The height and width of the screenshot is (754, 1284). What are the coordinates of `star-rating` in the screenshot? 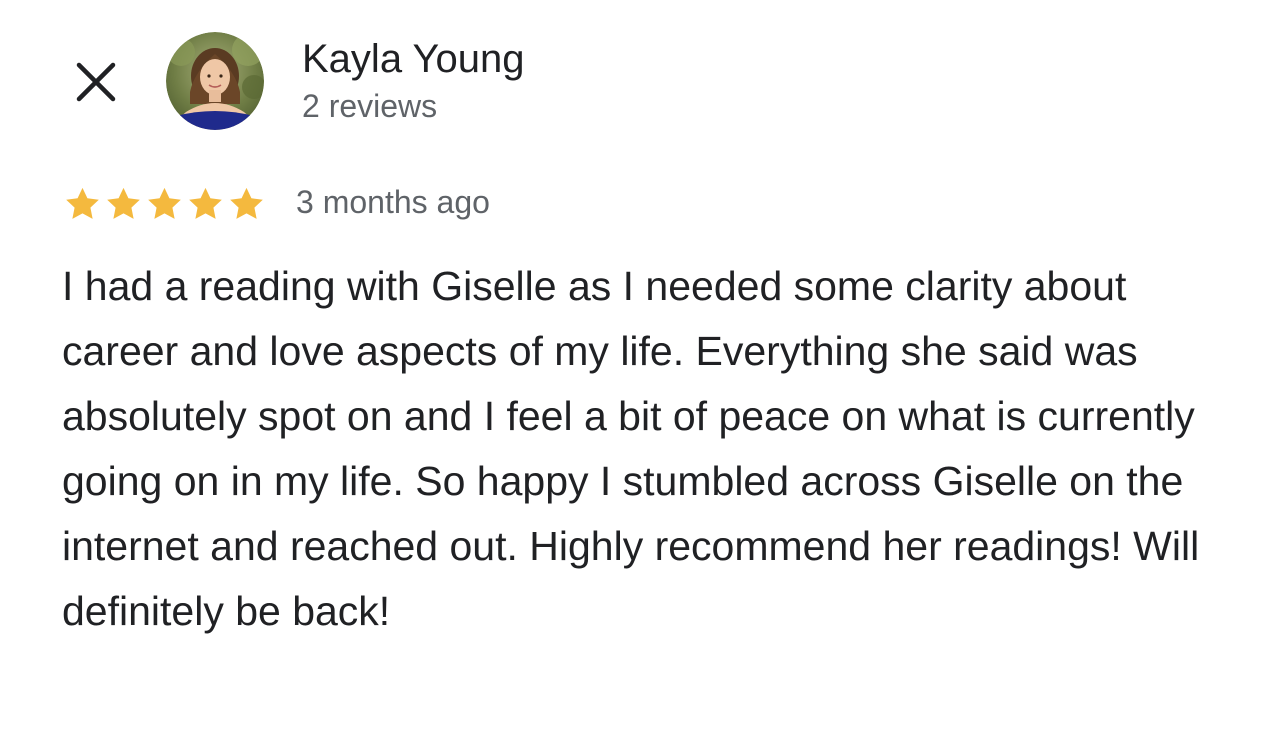 It's located at (164, 204).